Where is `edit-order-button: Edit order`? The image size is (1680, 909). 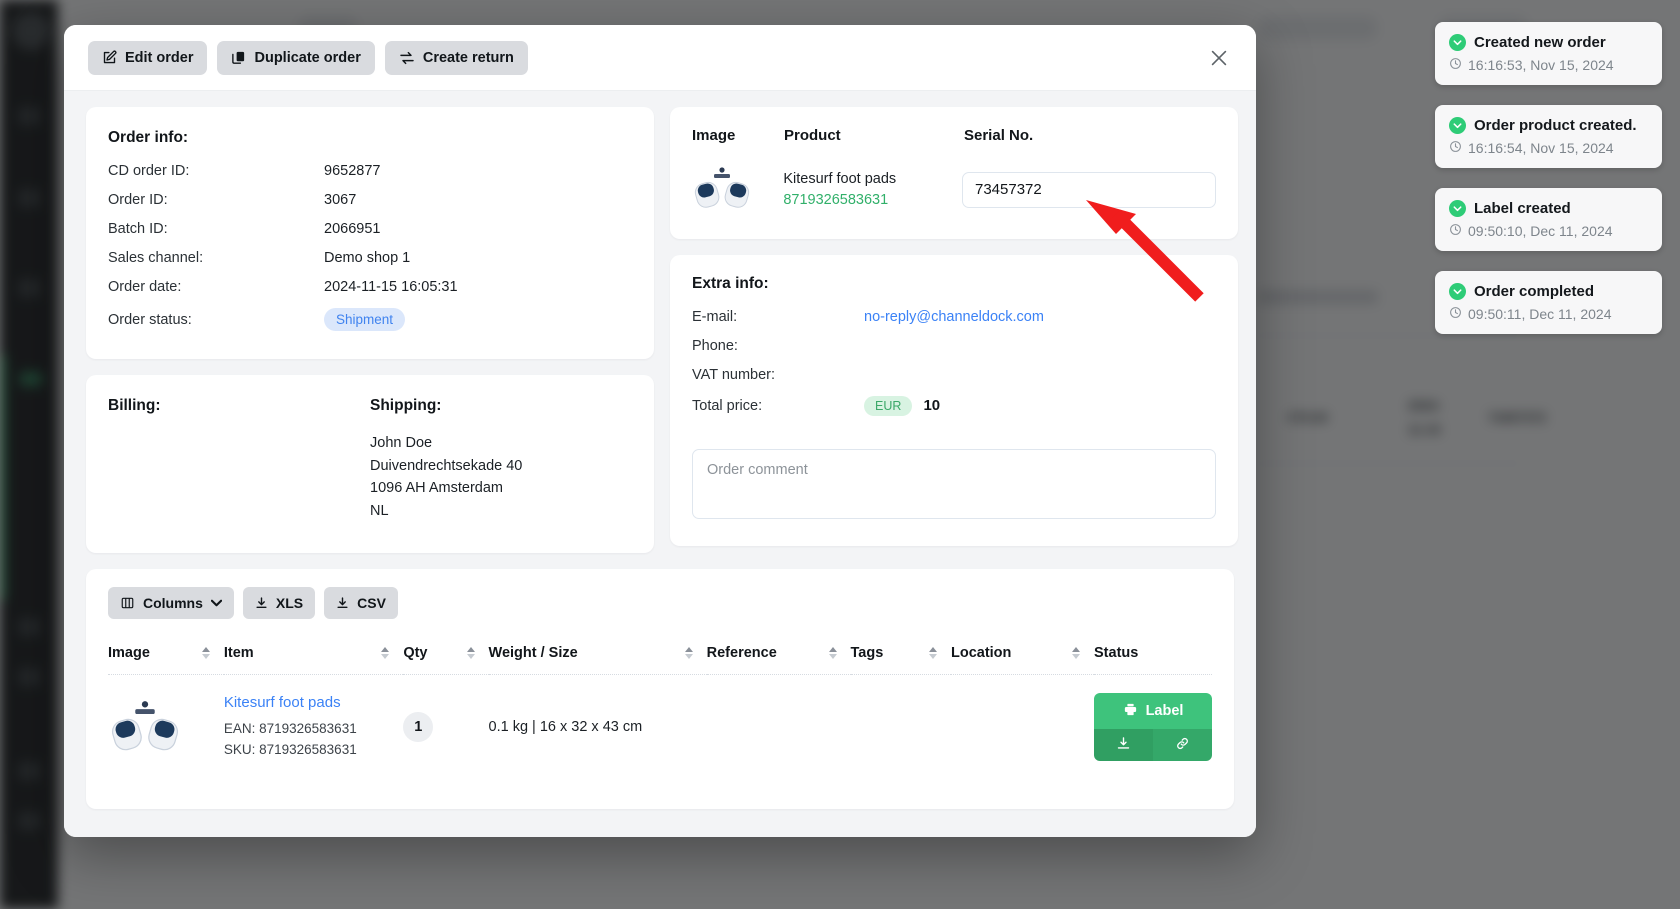
edit-order-button: Edit order is located at coordinates (148, 57).